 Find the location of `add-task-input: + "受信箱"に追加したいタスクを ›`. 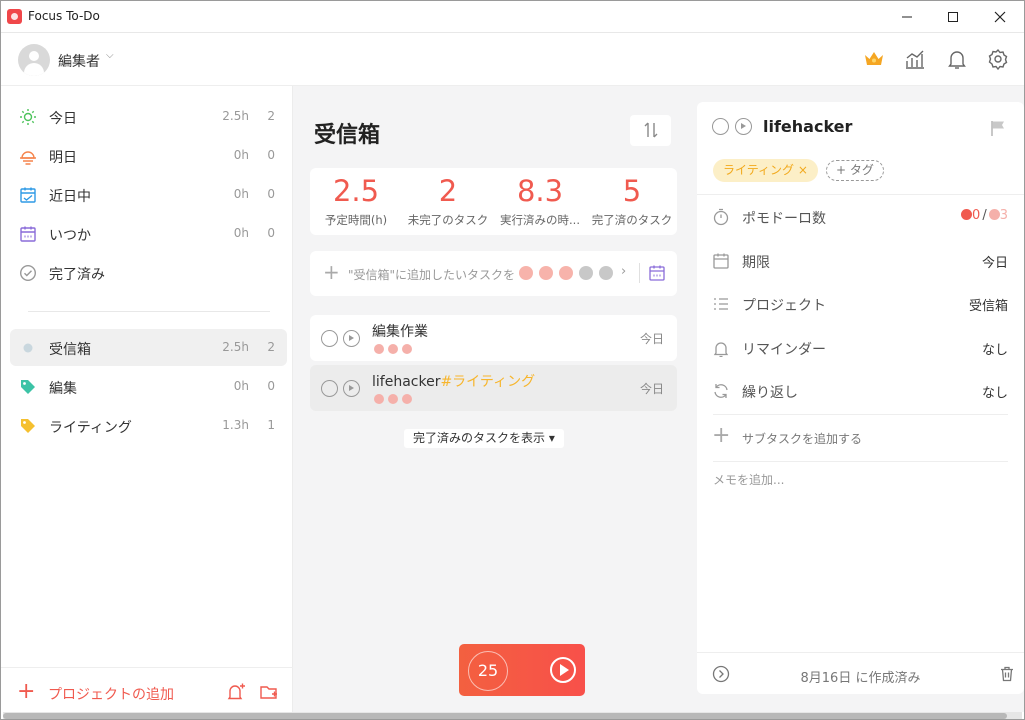

add-task-input: + "受信箱"に追加したいタスクを › is located at coordinates (493, 273).